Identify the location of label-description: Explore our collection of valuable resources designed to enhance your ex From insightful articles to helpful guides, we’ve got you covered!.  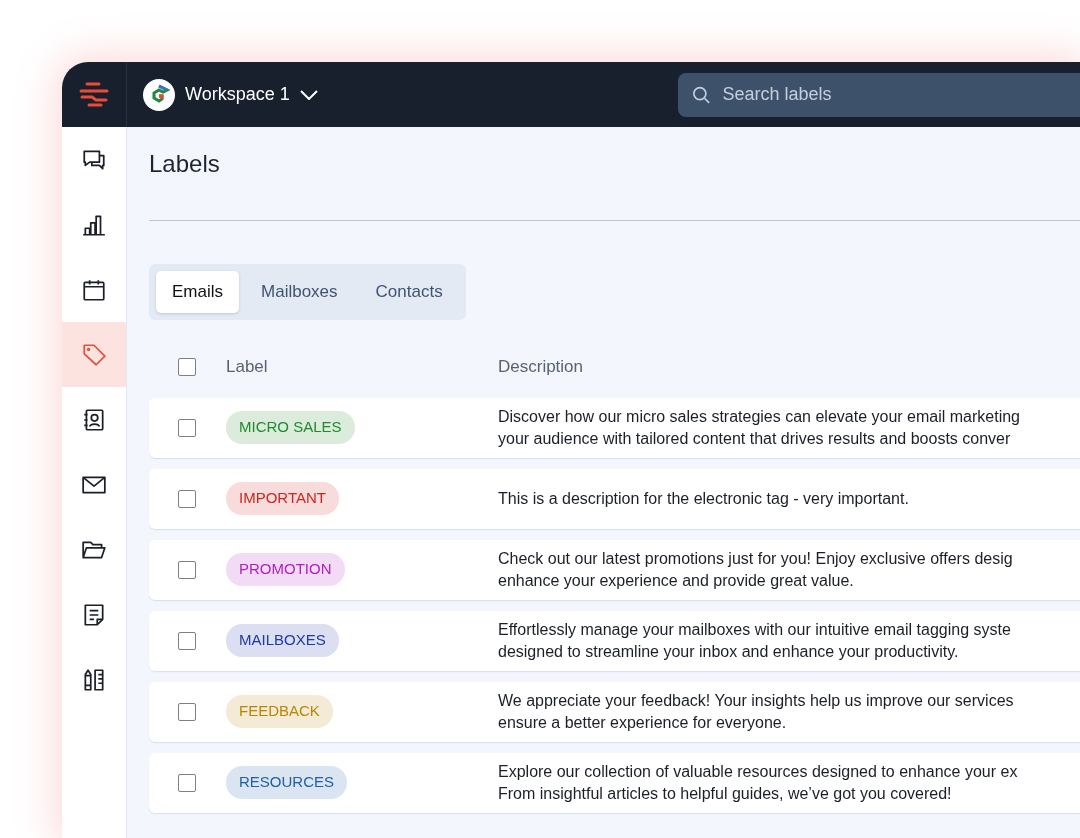
(758, 782).